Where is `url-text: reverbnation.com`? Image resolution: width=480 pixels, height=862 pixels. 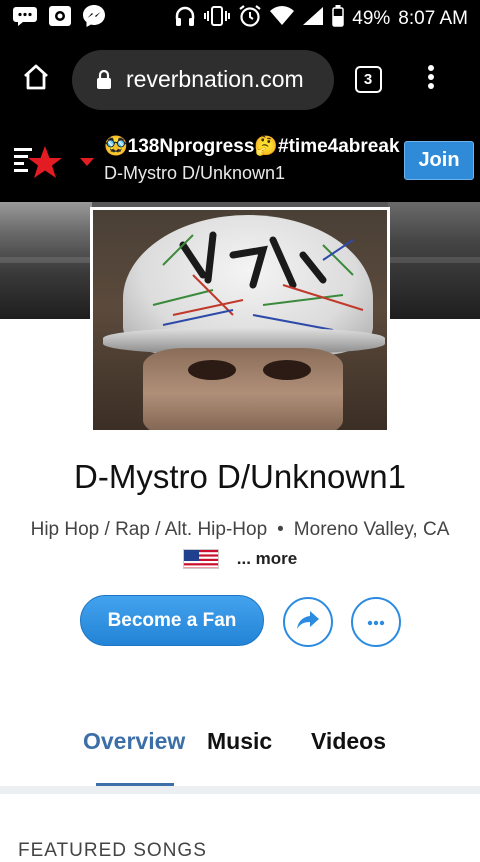 url-text: reverbnation.com is located at coordinates (215, 79).